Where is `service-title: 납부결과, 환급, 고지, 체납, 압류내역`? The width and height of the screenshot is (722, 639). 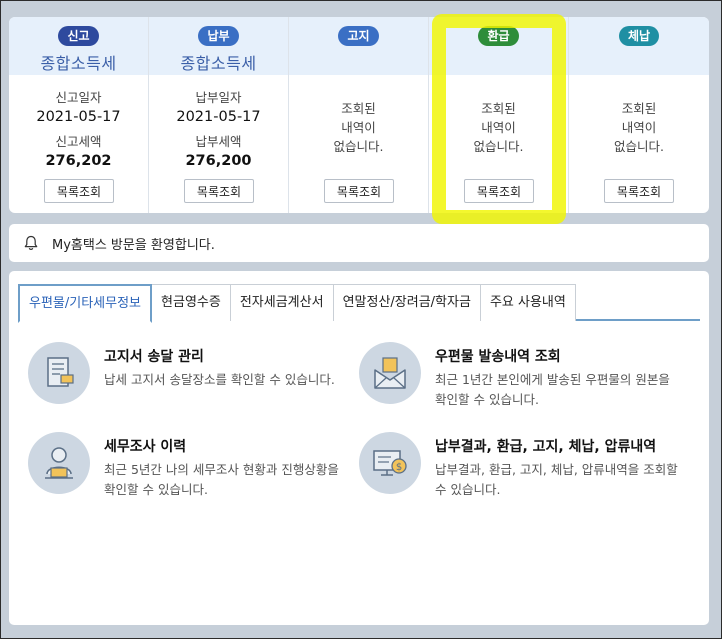 service-title: 납부결과, 환급, 고지, 체납, 압류내역 is located at coordinates (546, 447).